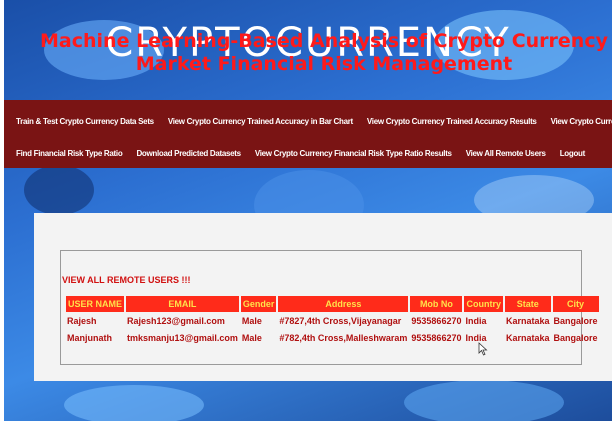 The height and width of the screenshot is (421, 616). Describe the element at coordinates (436, 304) in the screenshot. I see `column-header: Mob No` at that location.